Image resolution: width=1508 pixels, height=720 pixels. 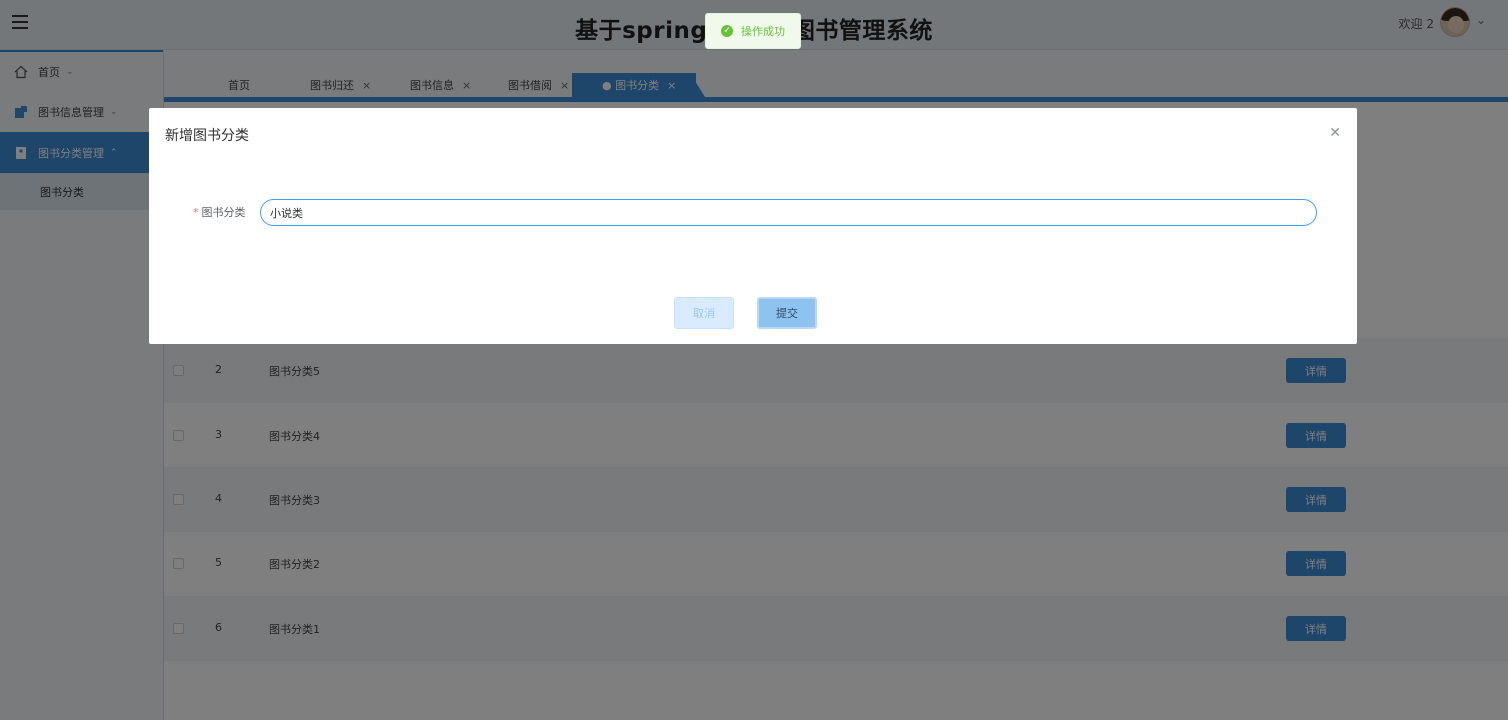 What do you see at coordinates (704, 313) in the screenshot?
I see `cancel-button: 取消` at bounding box center [704, 313].